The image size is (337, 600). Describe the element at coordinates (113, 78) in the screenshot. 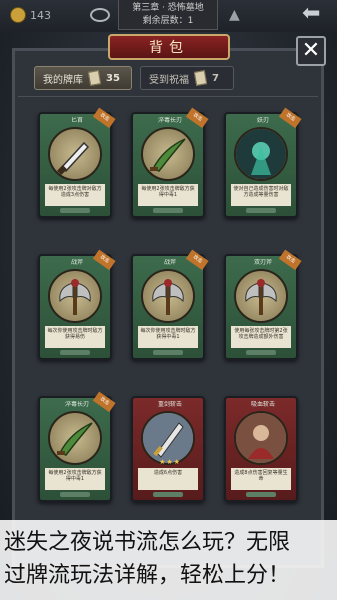

I see `tab-count: 35` at that location.